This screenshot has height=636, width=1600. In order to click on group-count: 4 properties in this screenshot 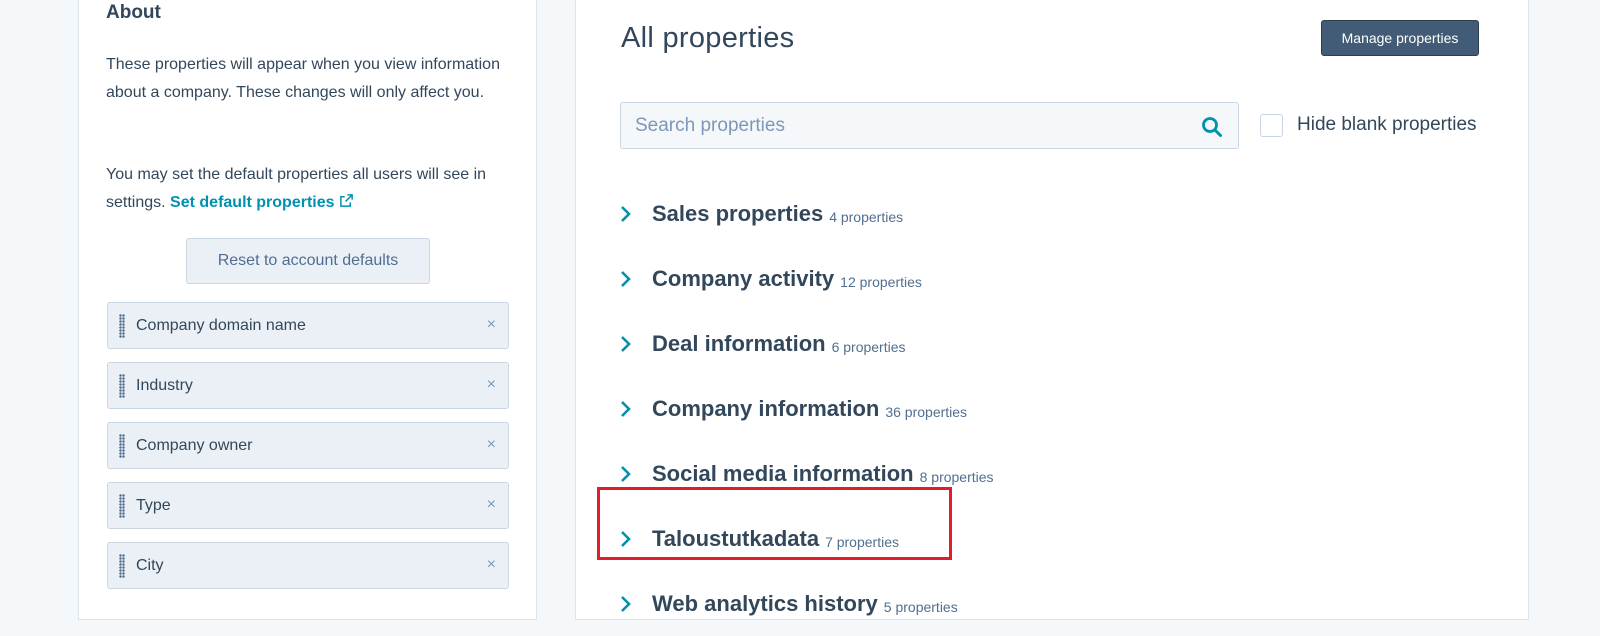, I will do `click(866, 216)`.